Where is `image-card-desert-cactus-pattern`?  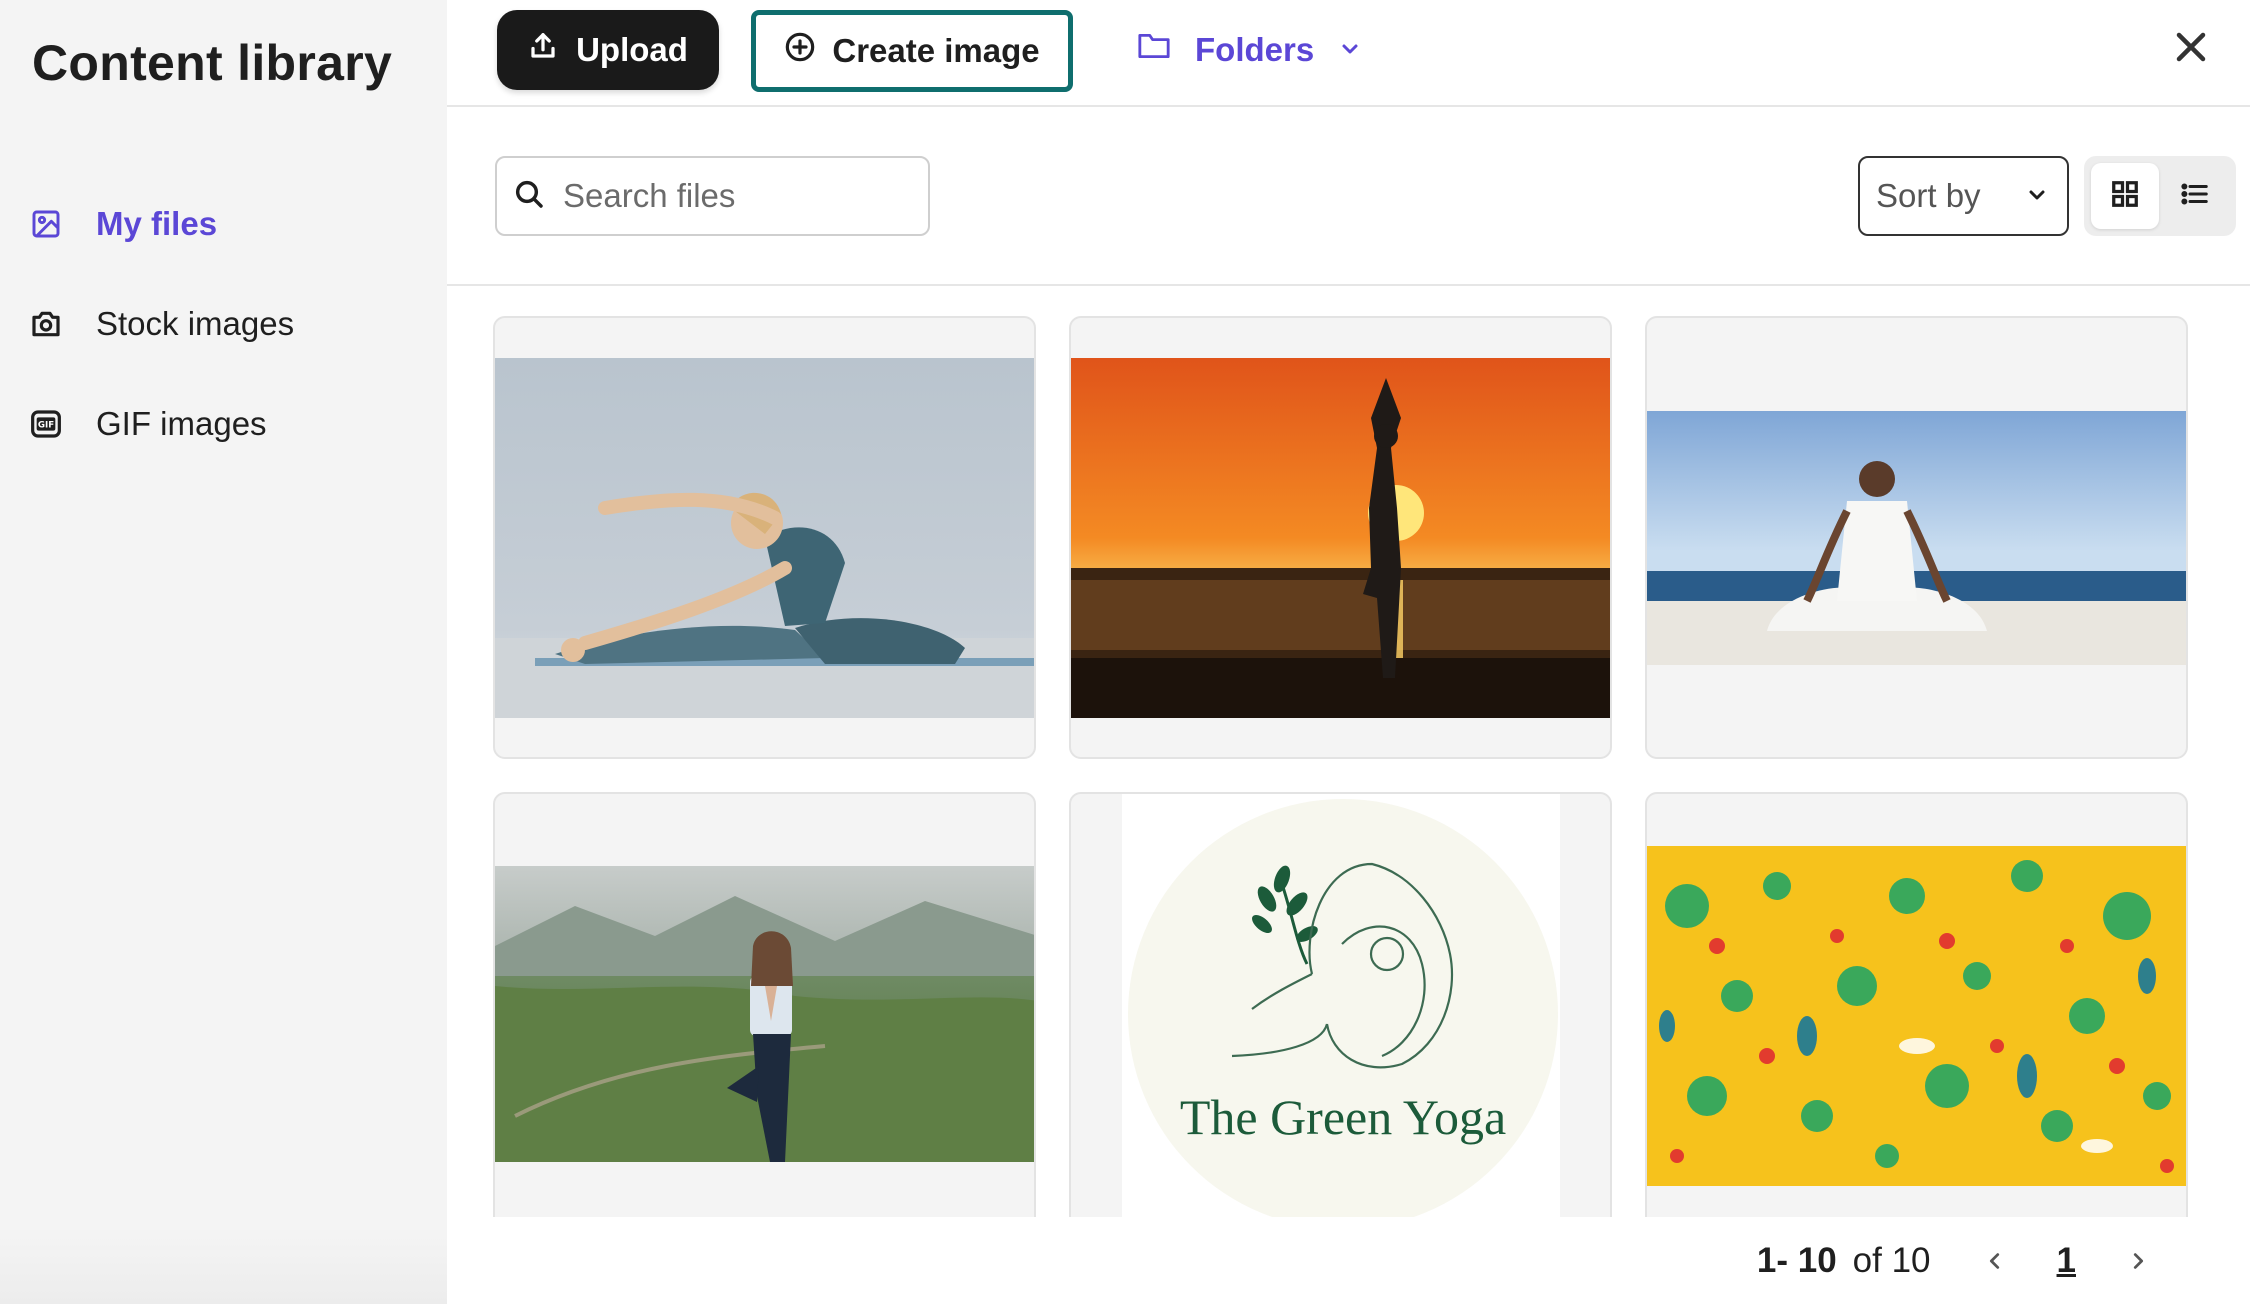 image-card-desert-cactus-pattern is located at coordinates (1916, 1004).